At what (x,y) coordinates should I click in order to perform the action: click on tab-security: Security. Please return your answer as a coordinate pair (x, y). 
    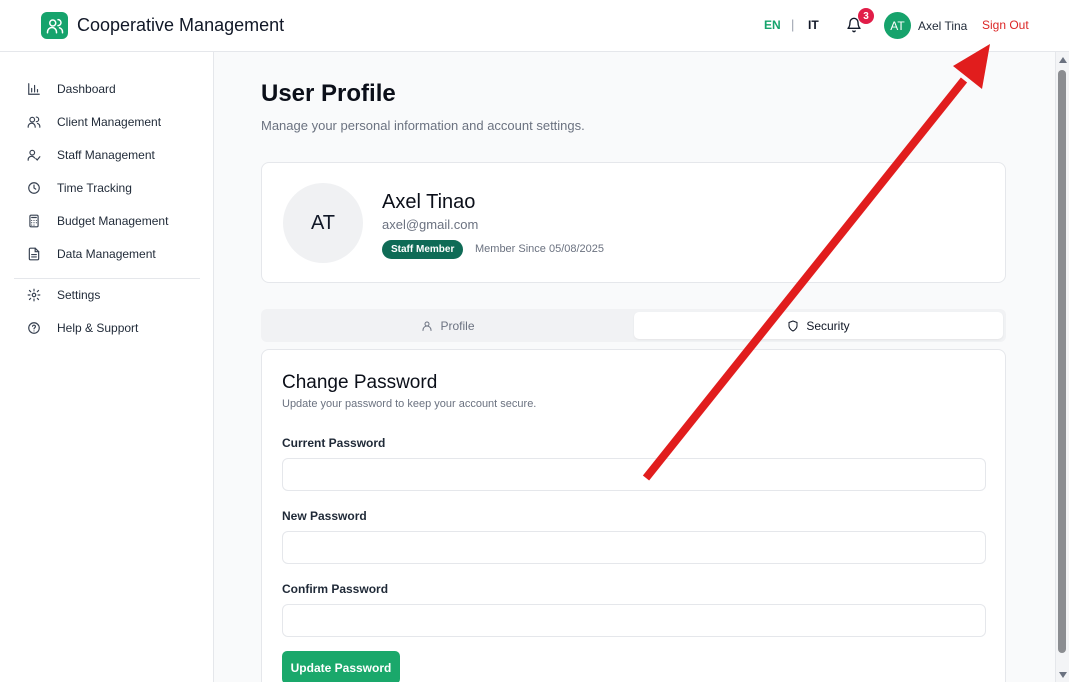
    Looking at the image, I should click on (818, 325).